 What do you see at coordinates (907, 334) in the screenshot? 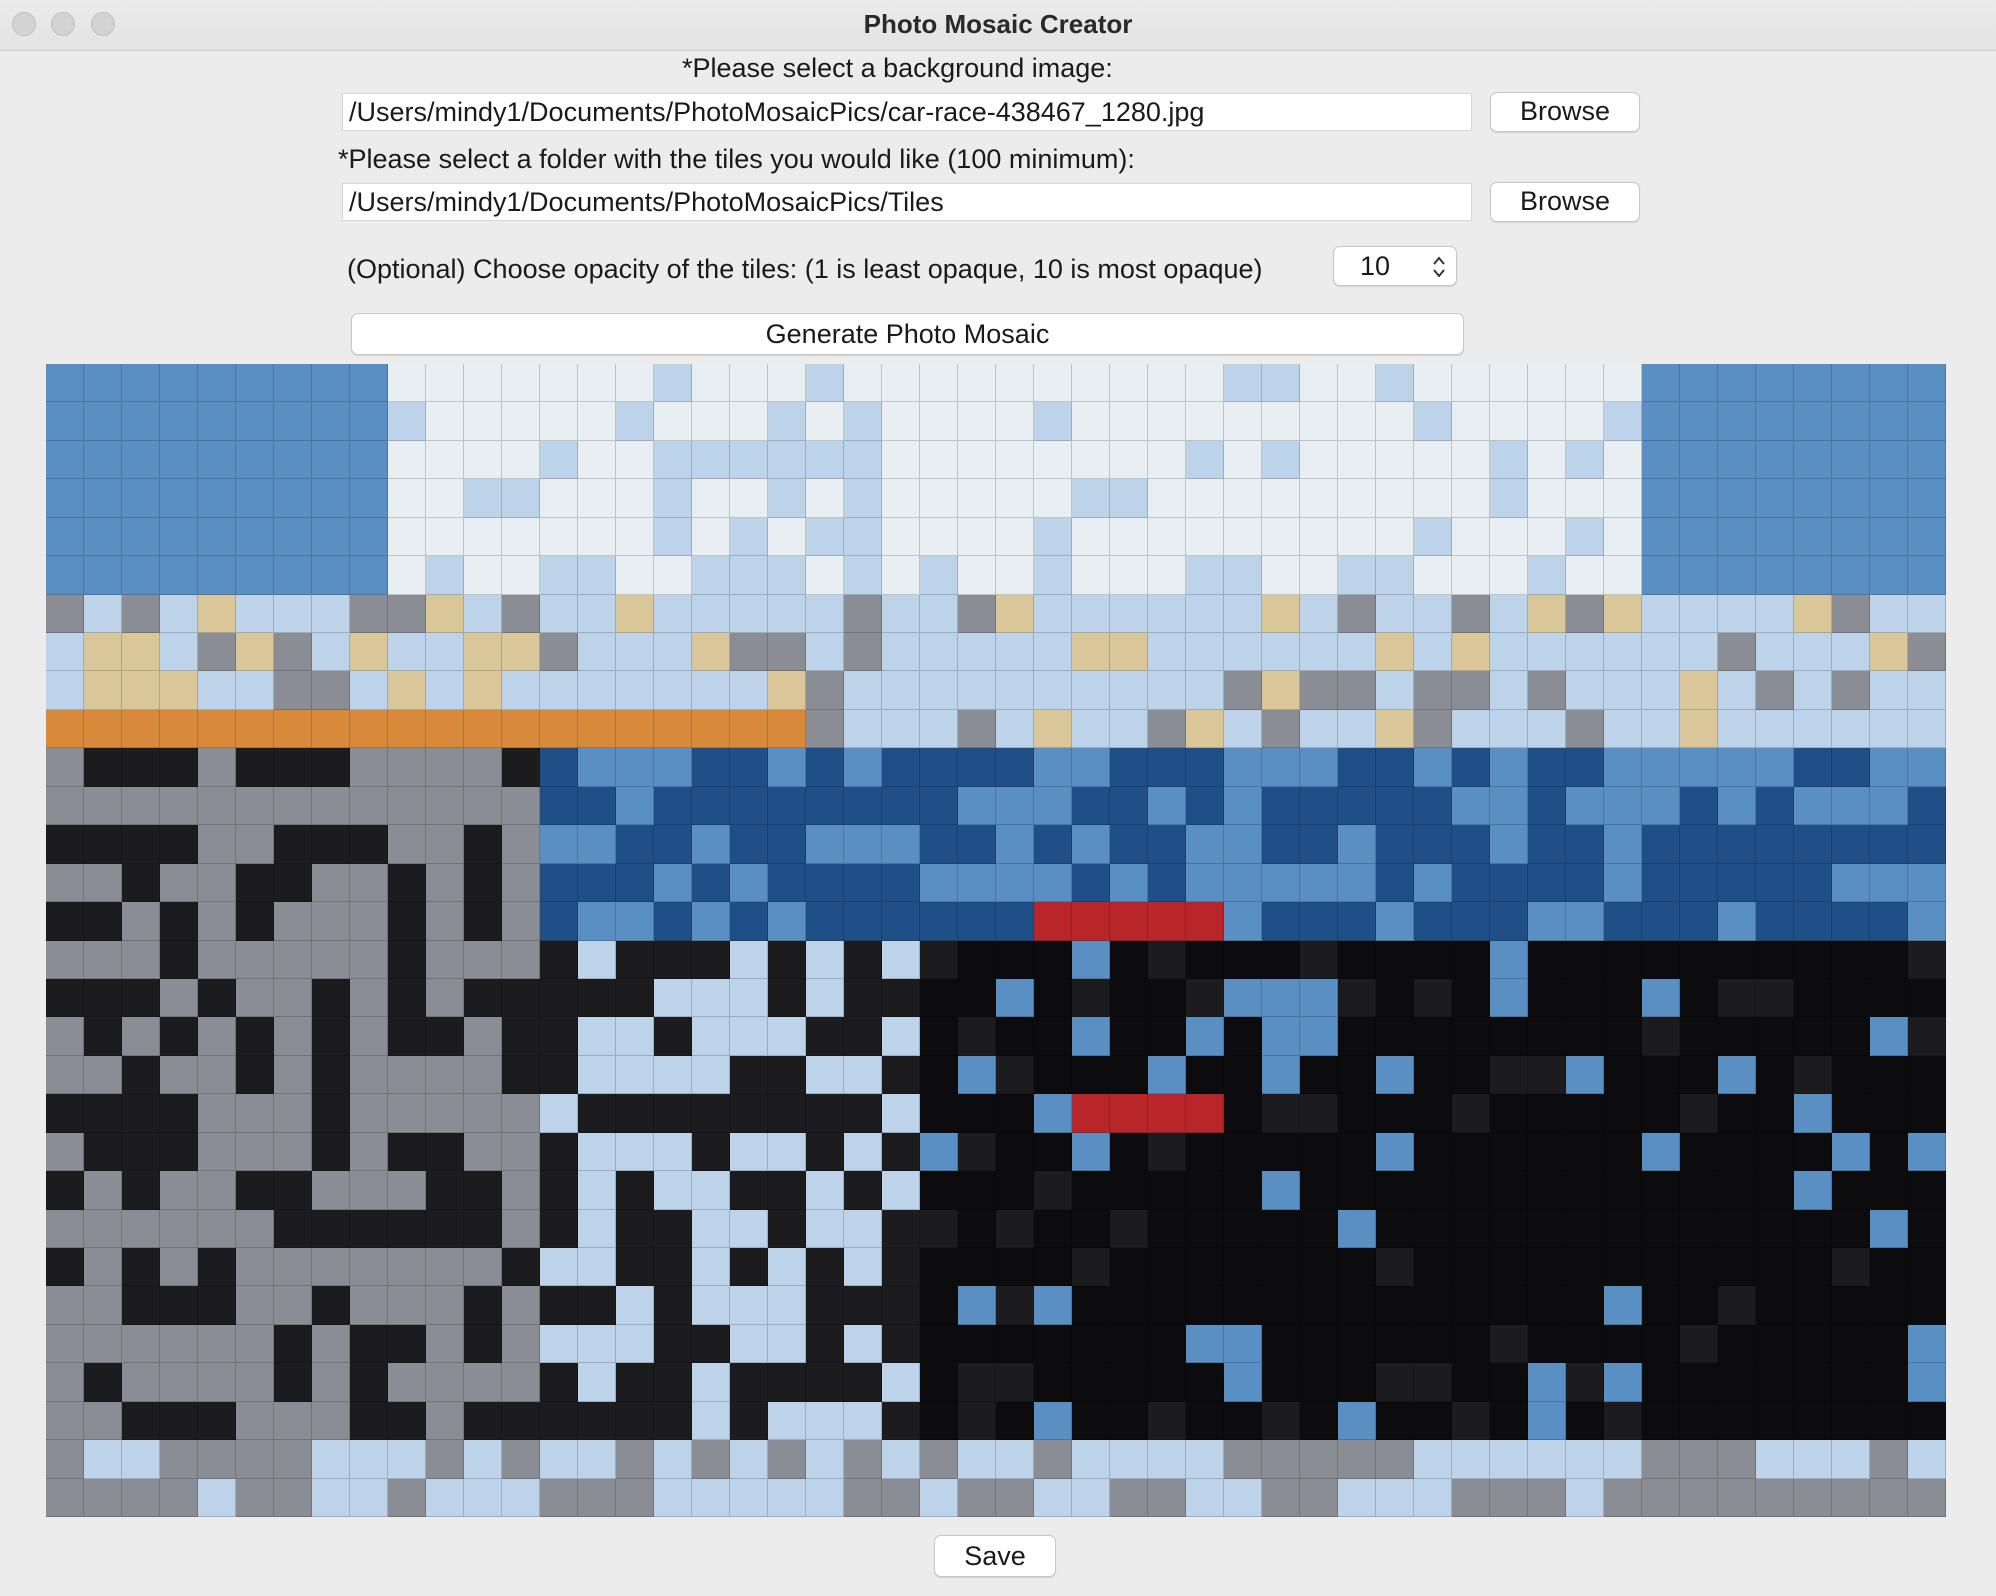
I see `generate-mosaic-button: Generate Photo Mosaic` at bounding box center [907, 334].